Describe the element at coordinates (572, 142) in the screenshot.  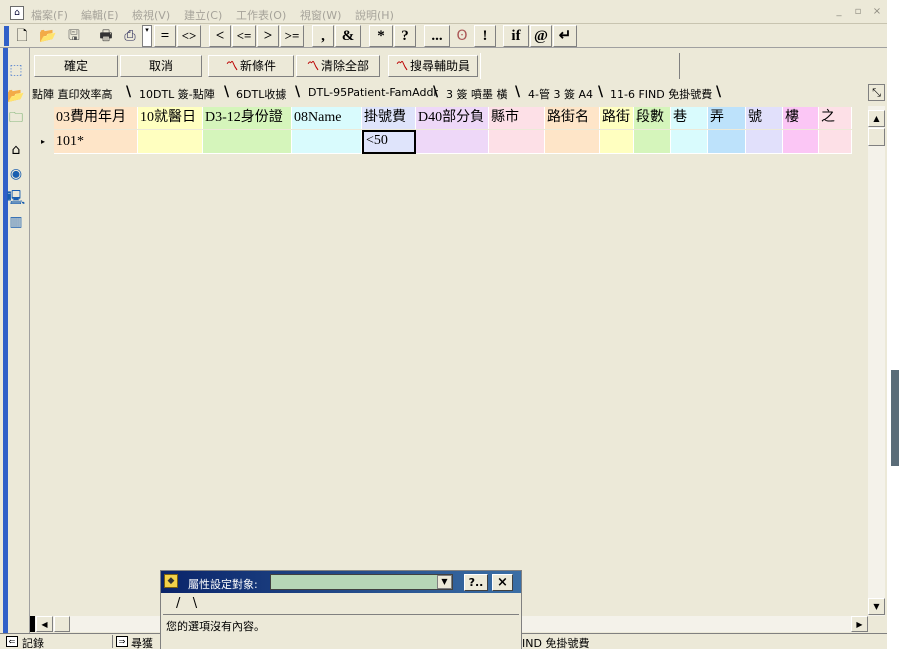
I see `criteria-cell-street-name` at that location.